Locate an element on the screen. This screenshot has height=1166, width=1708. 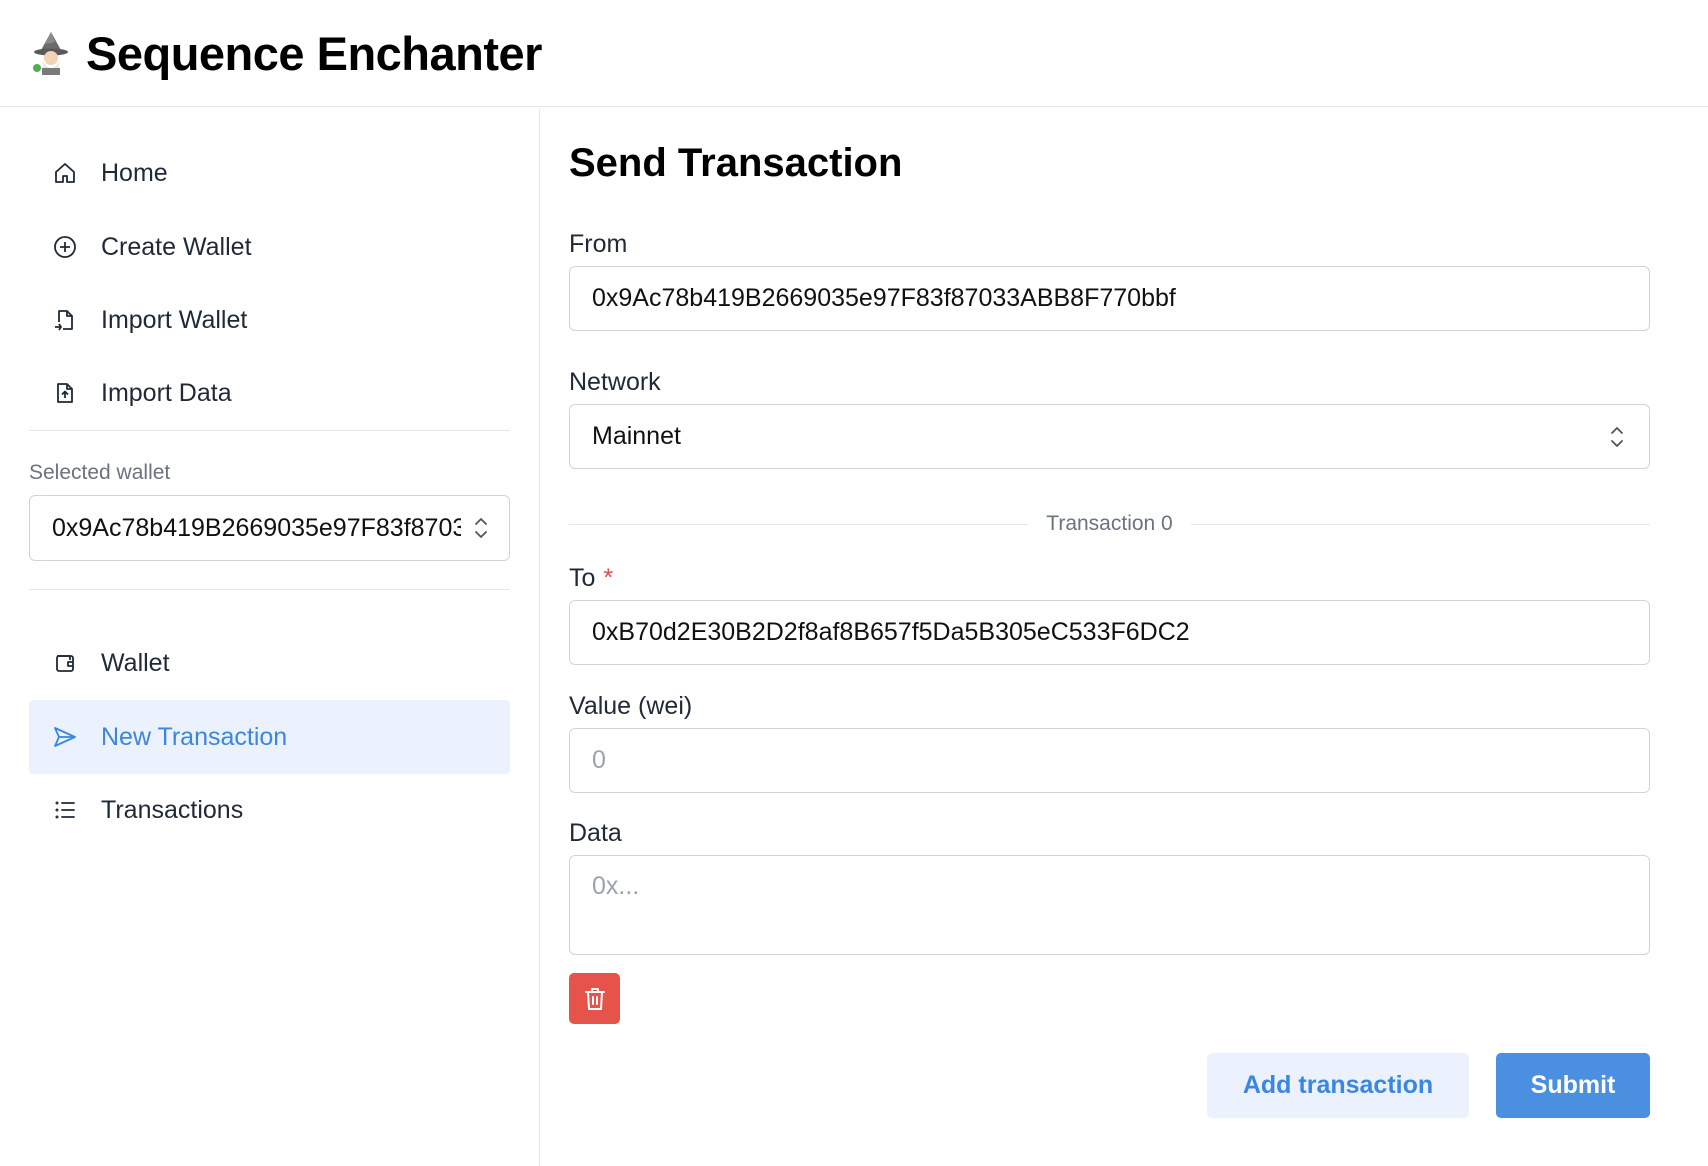
to-label: To * is located at coordinates (591, 578).